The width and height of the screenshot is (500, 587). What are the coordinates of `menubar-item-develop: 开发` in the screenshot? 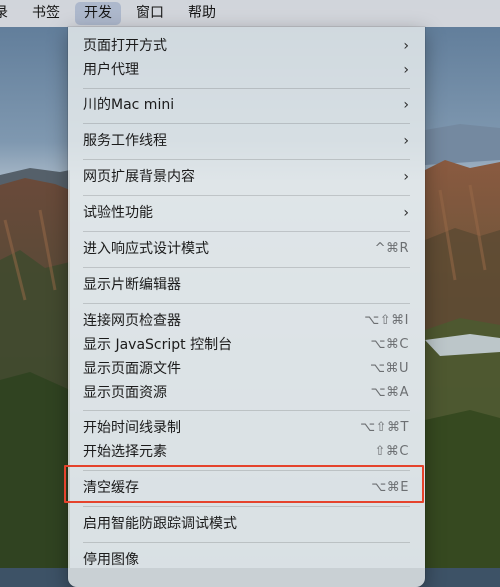 It's located at (98, 13).